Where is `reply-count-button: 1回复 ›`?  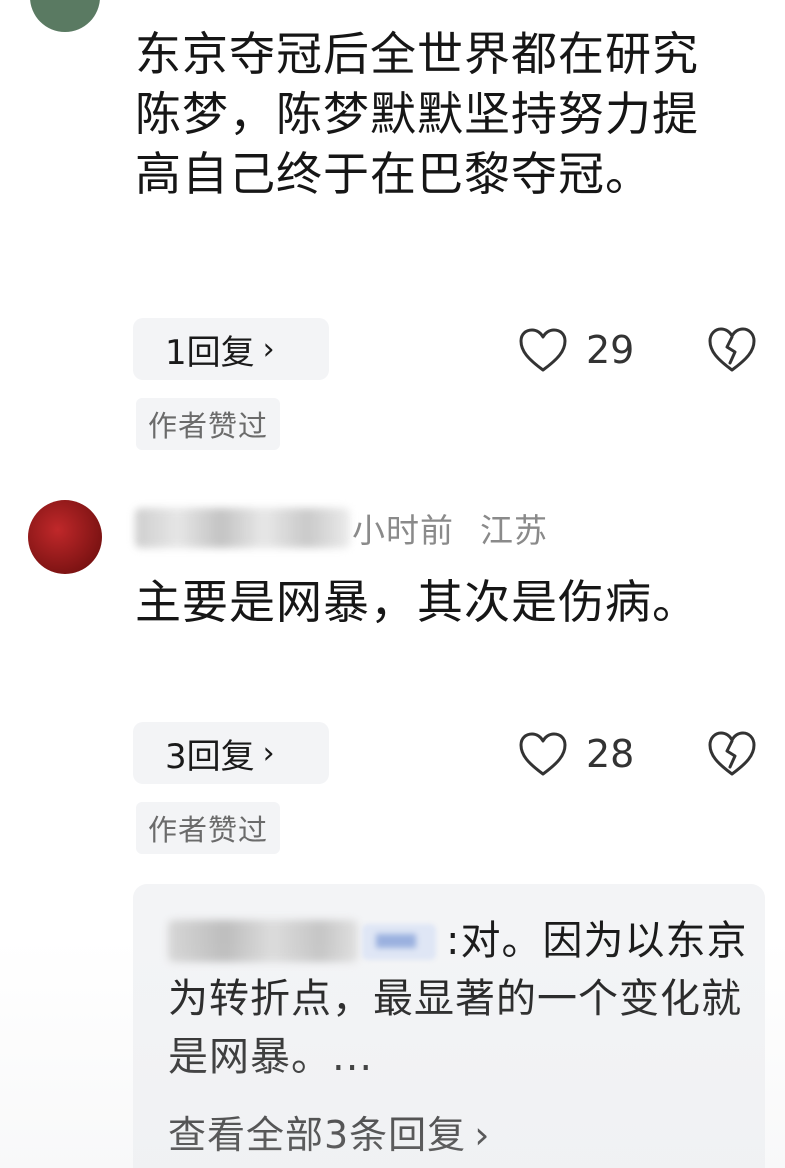 reply-count-button: 1回复 › is located at coordinates (231, 349).